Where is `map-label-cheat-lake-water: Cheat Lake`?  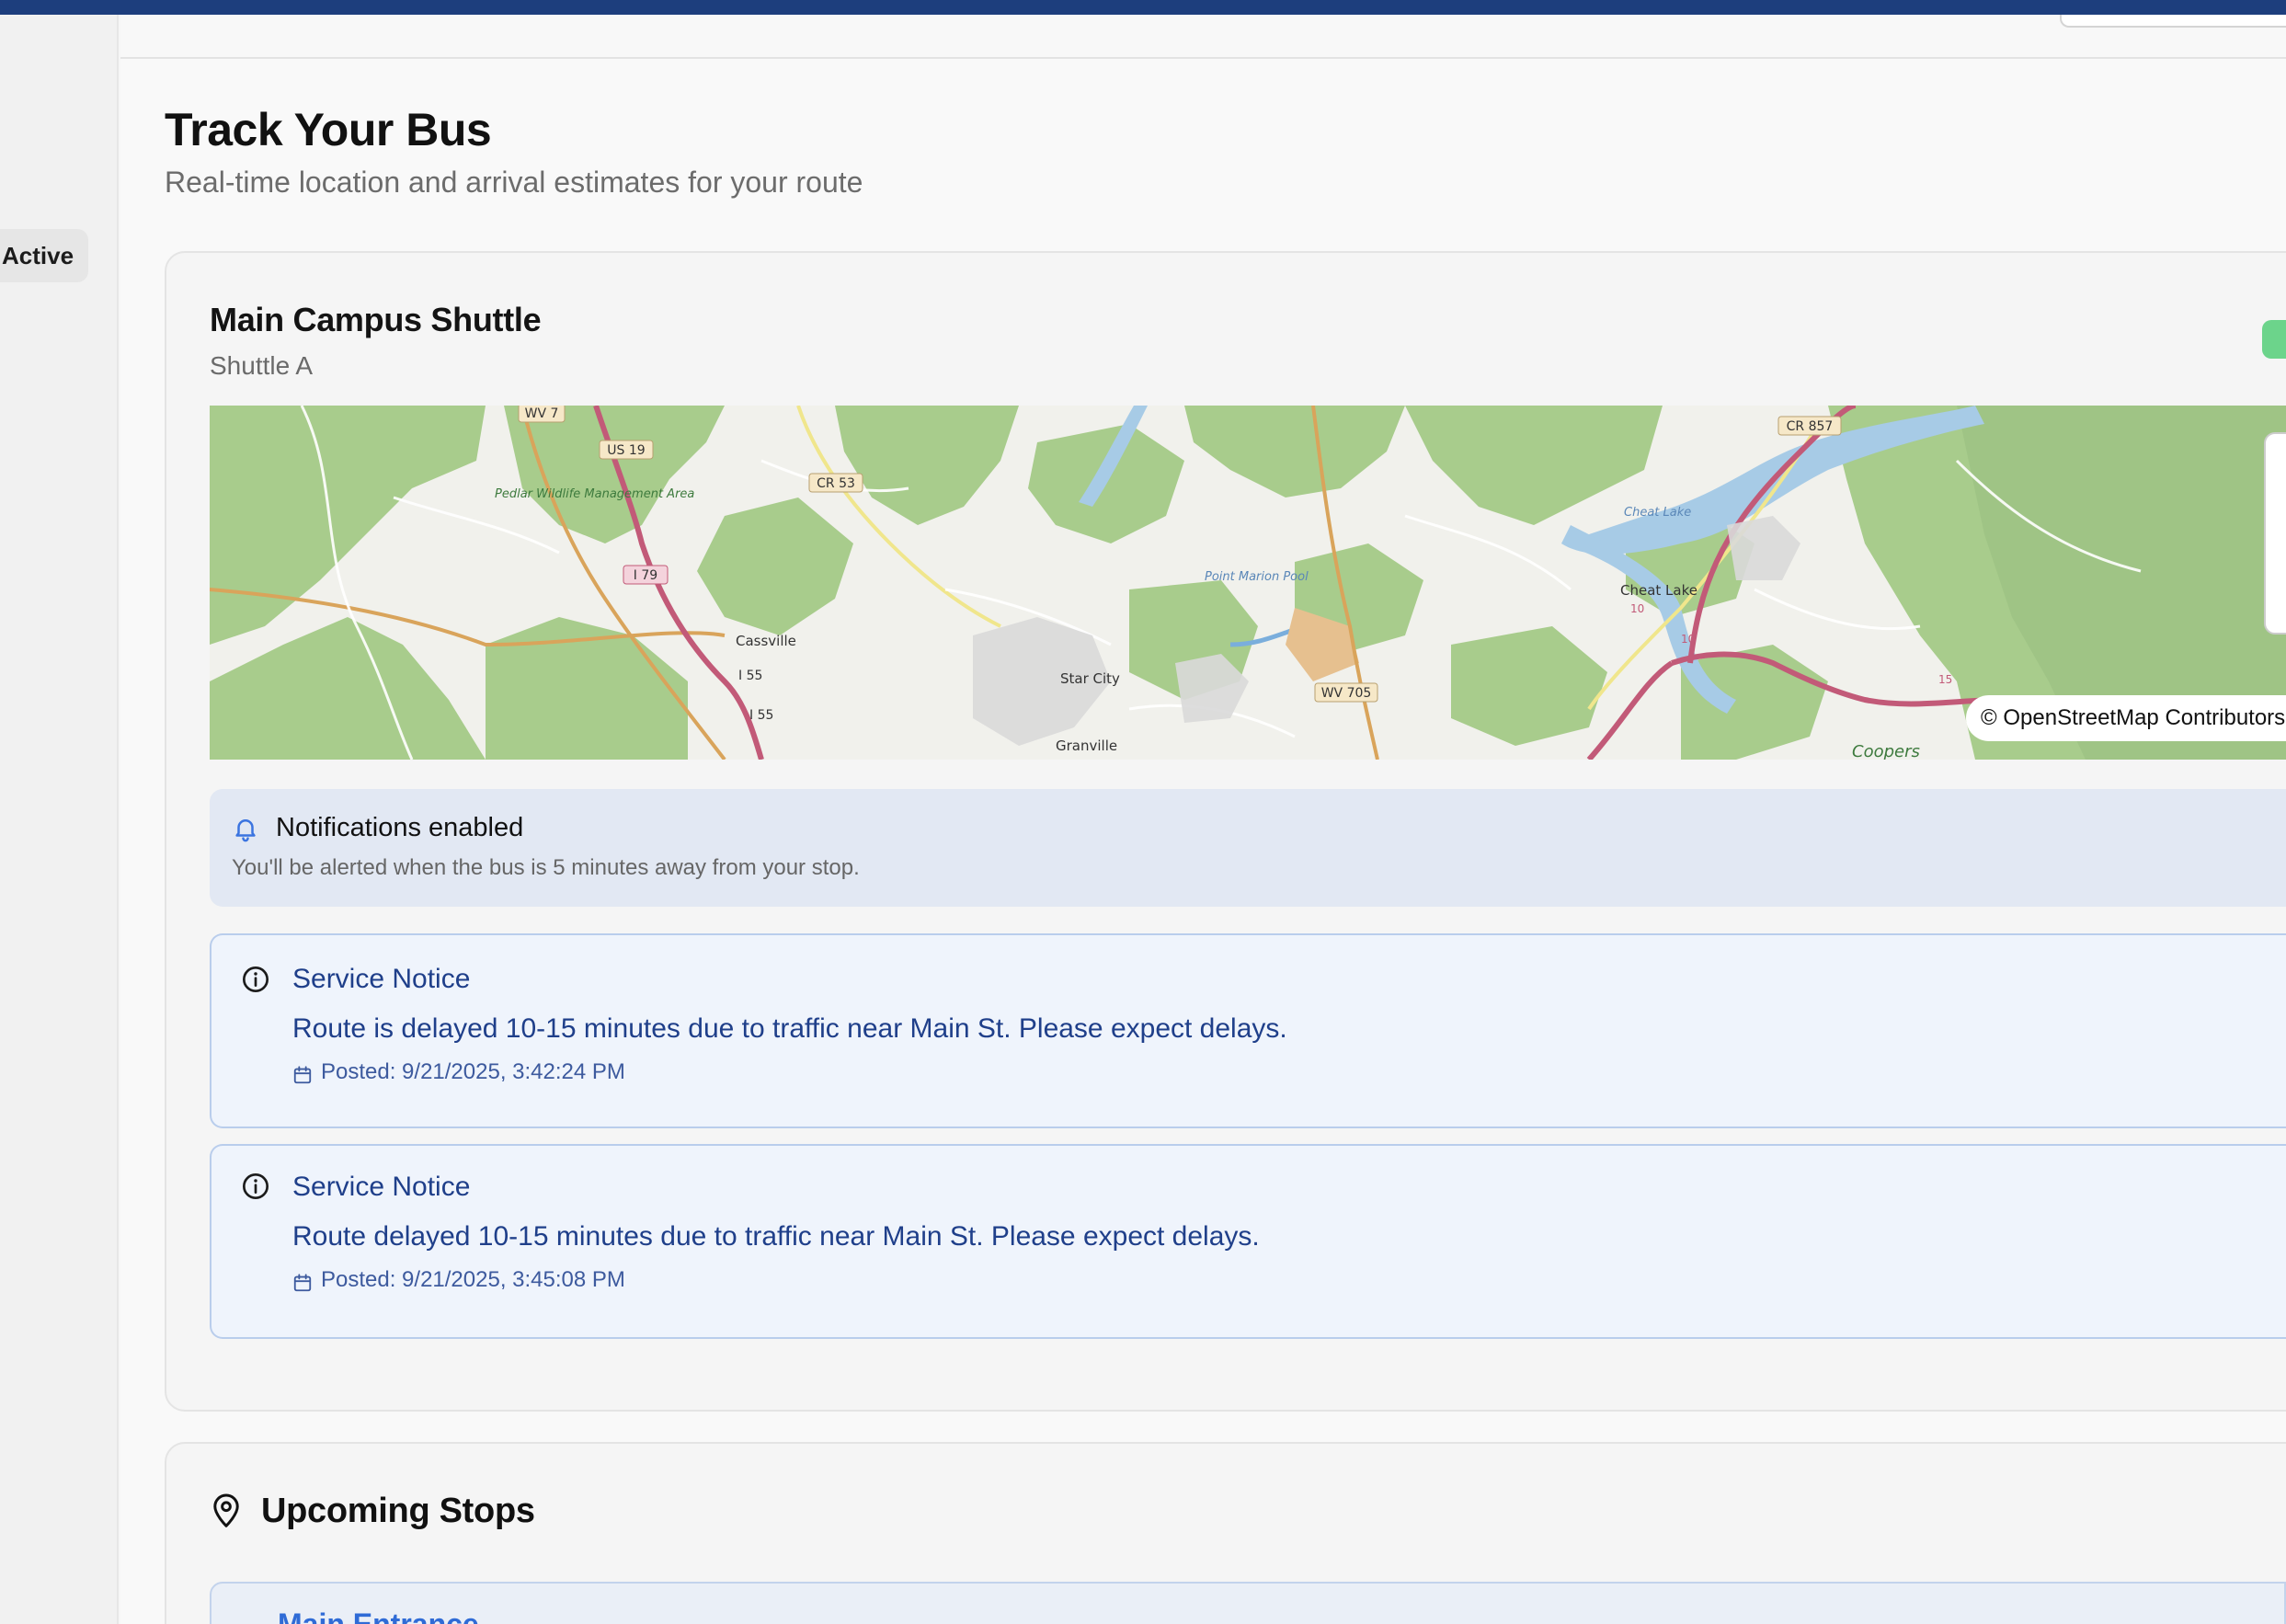
map-label-cheat-lake-water: Cheat Lake is located at coordinates (1658, 513).